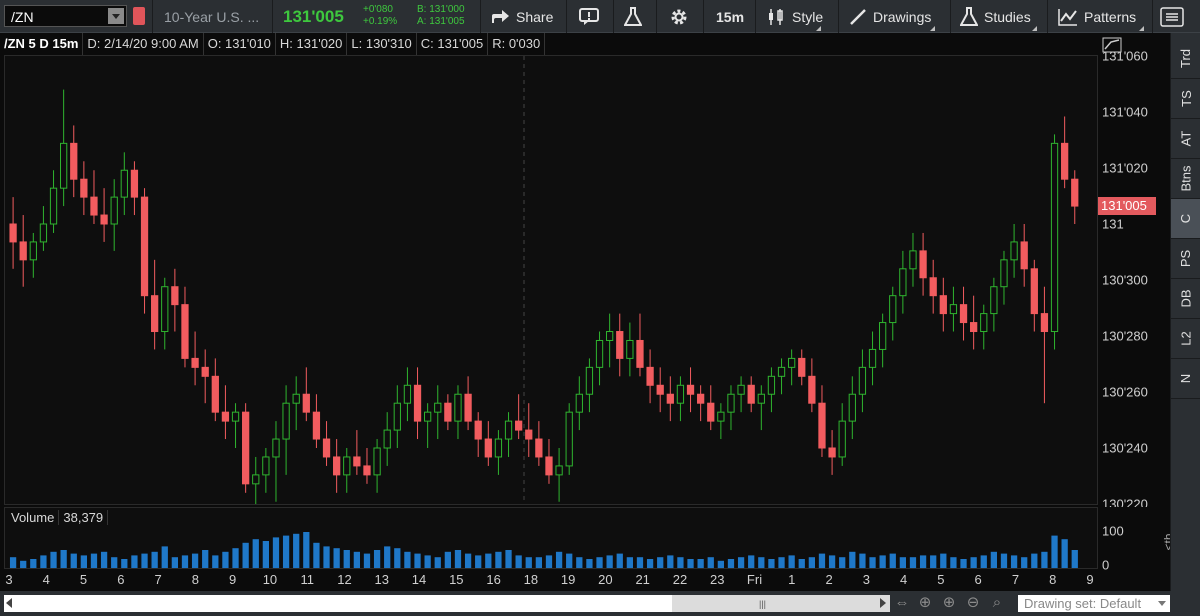 Image resolution: width=1200 pixels, height=616 pixels. I want to click on zoom-in-icon: ⊕, so click(949, 603).